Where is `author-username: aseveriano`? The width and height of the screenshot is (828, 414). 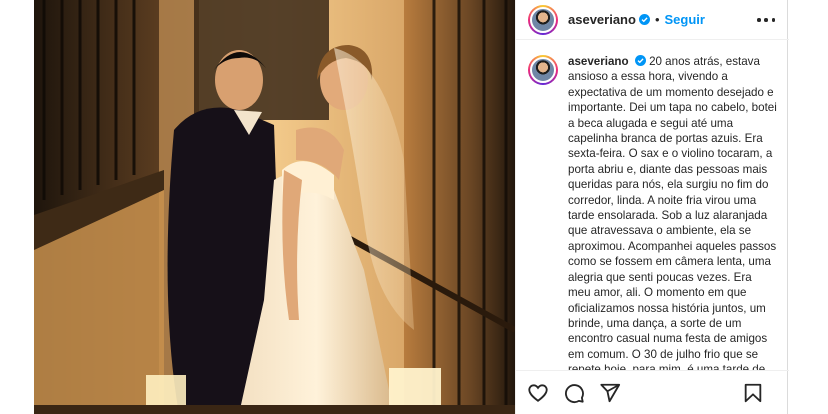
author-username: aseveriano is located at coordinates (602, 19).